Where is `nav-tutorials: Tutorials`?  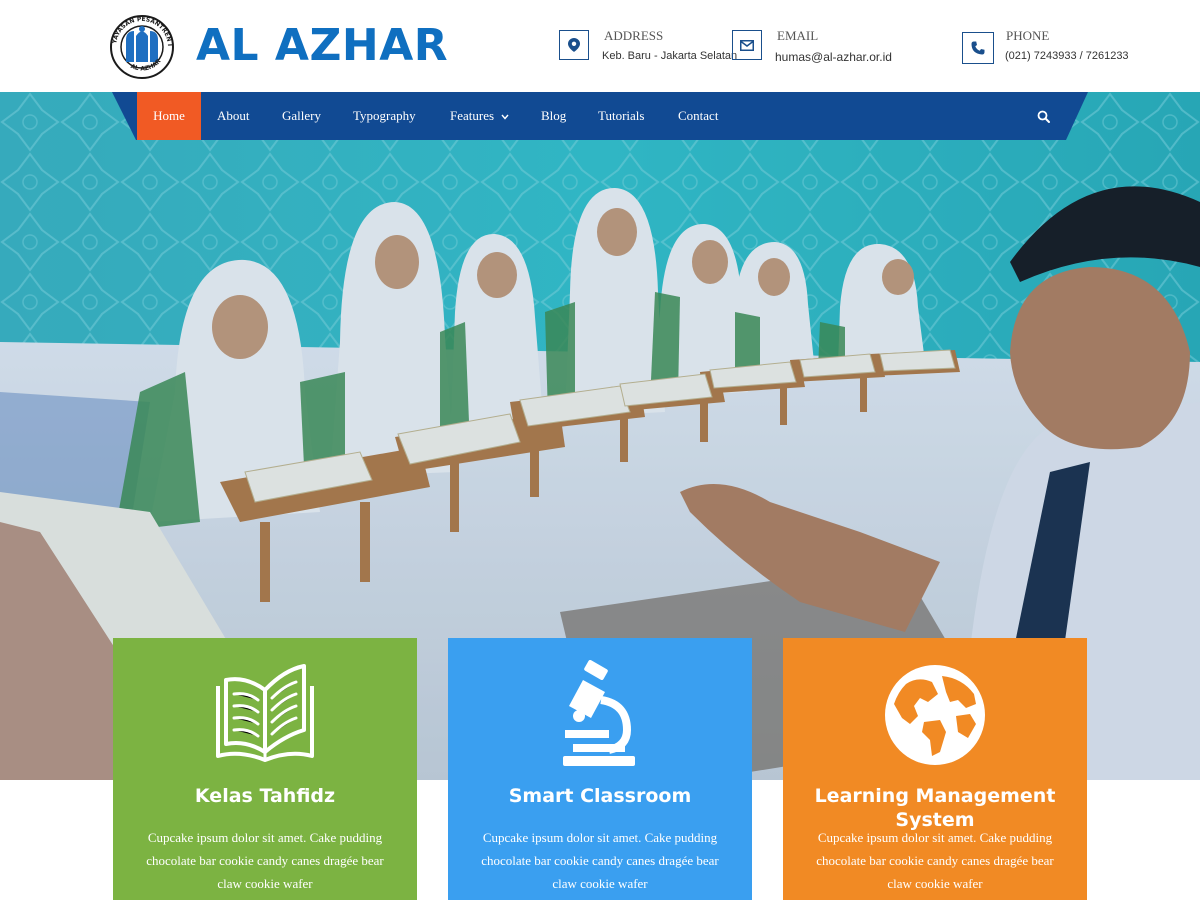 nav-tutorials: Tutorials is located at coordinates (621, 116).